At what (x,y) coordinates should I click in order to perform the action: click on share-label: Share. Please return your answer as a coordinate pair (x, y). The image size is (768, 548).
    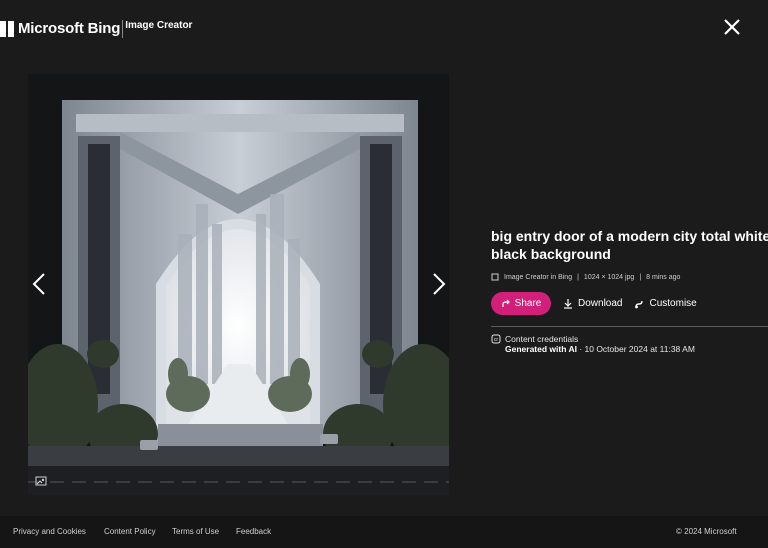
    Looking at the image, I should click on (528, 303).